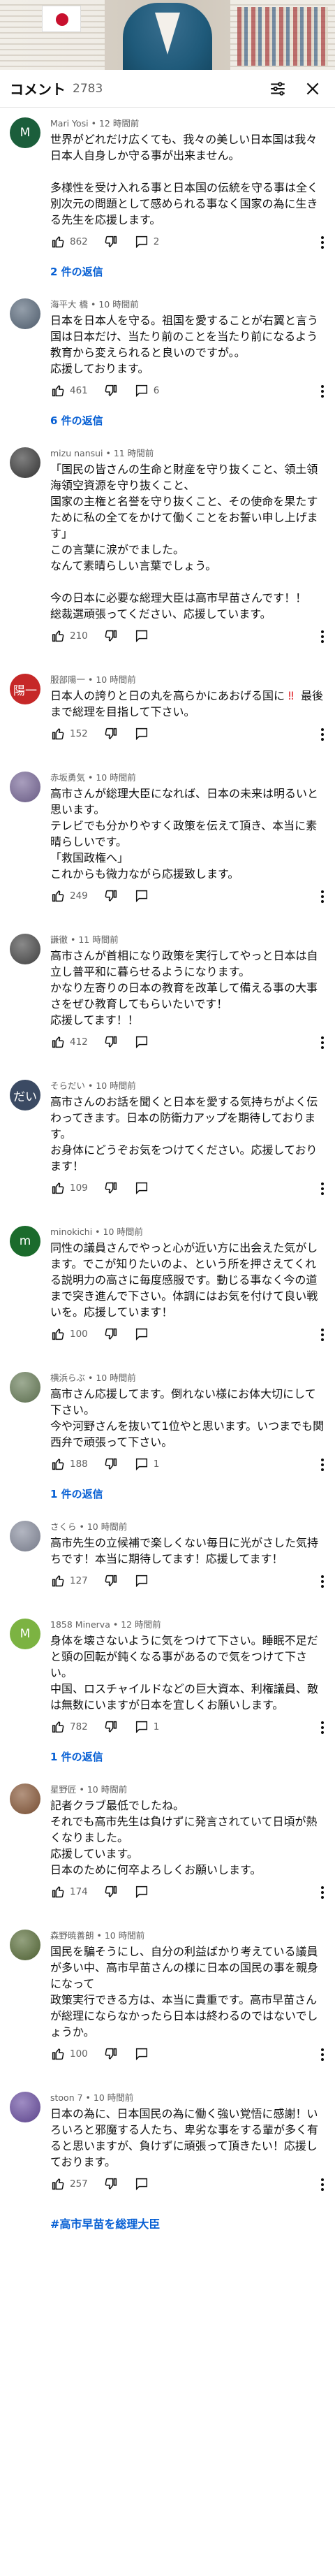  I want to click on like-button: 152, so click(69, 734).